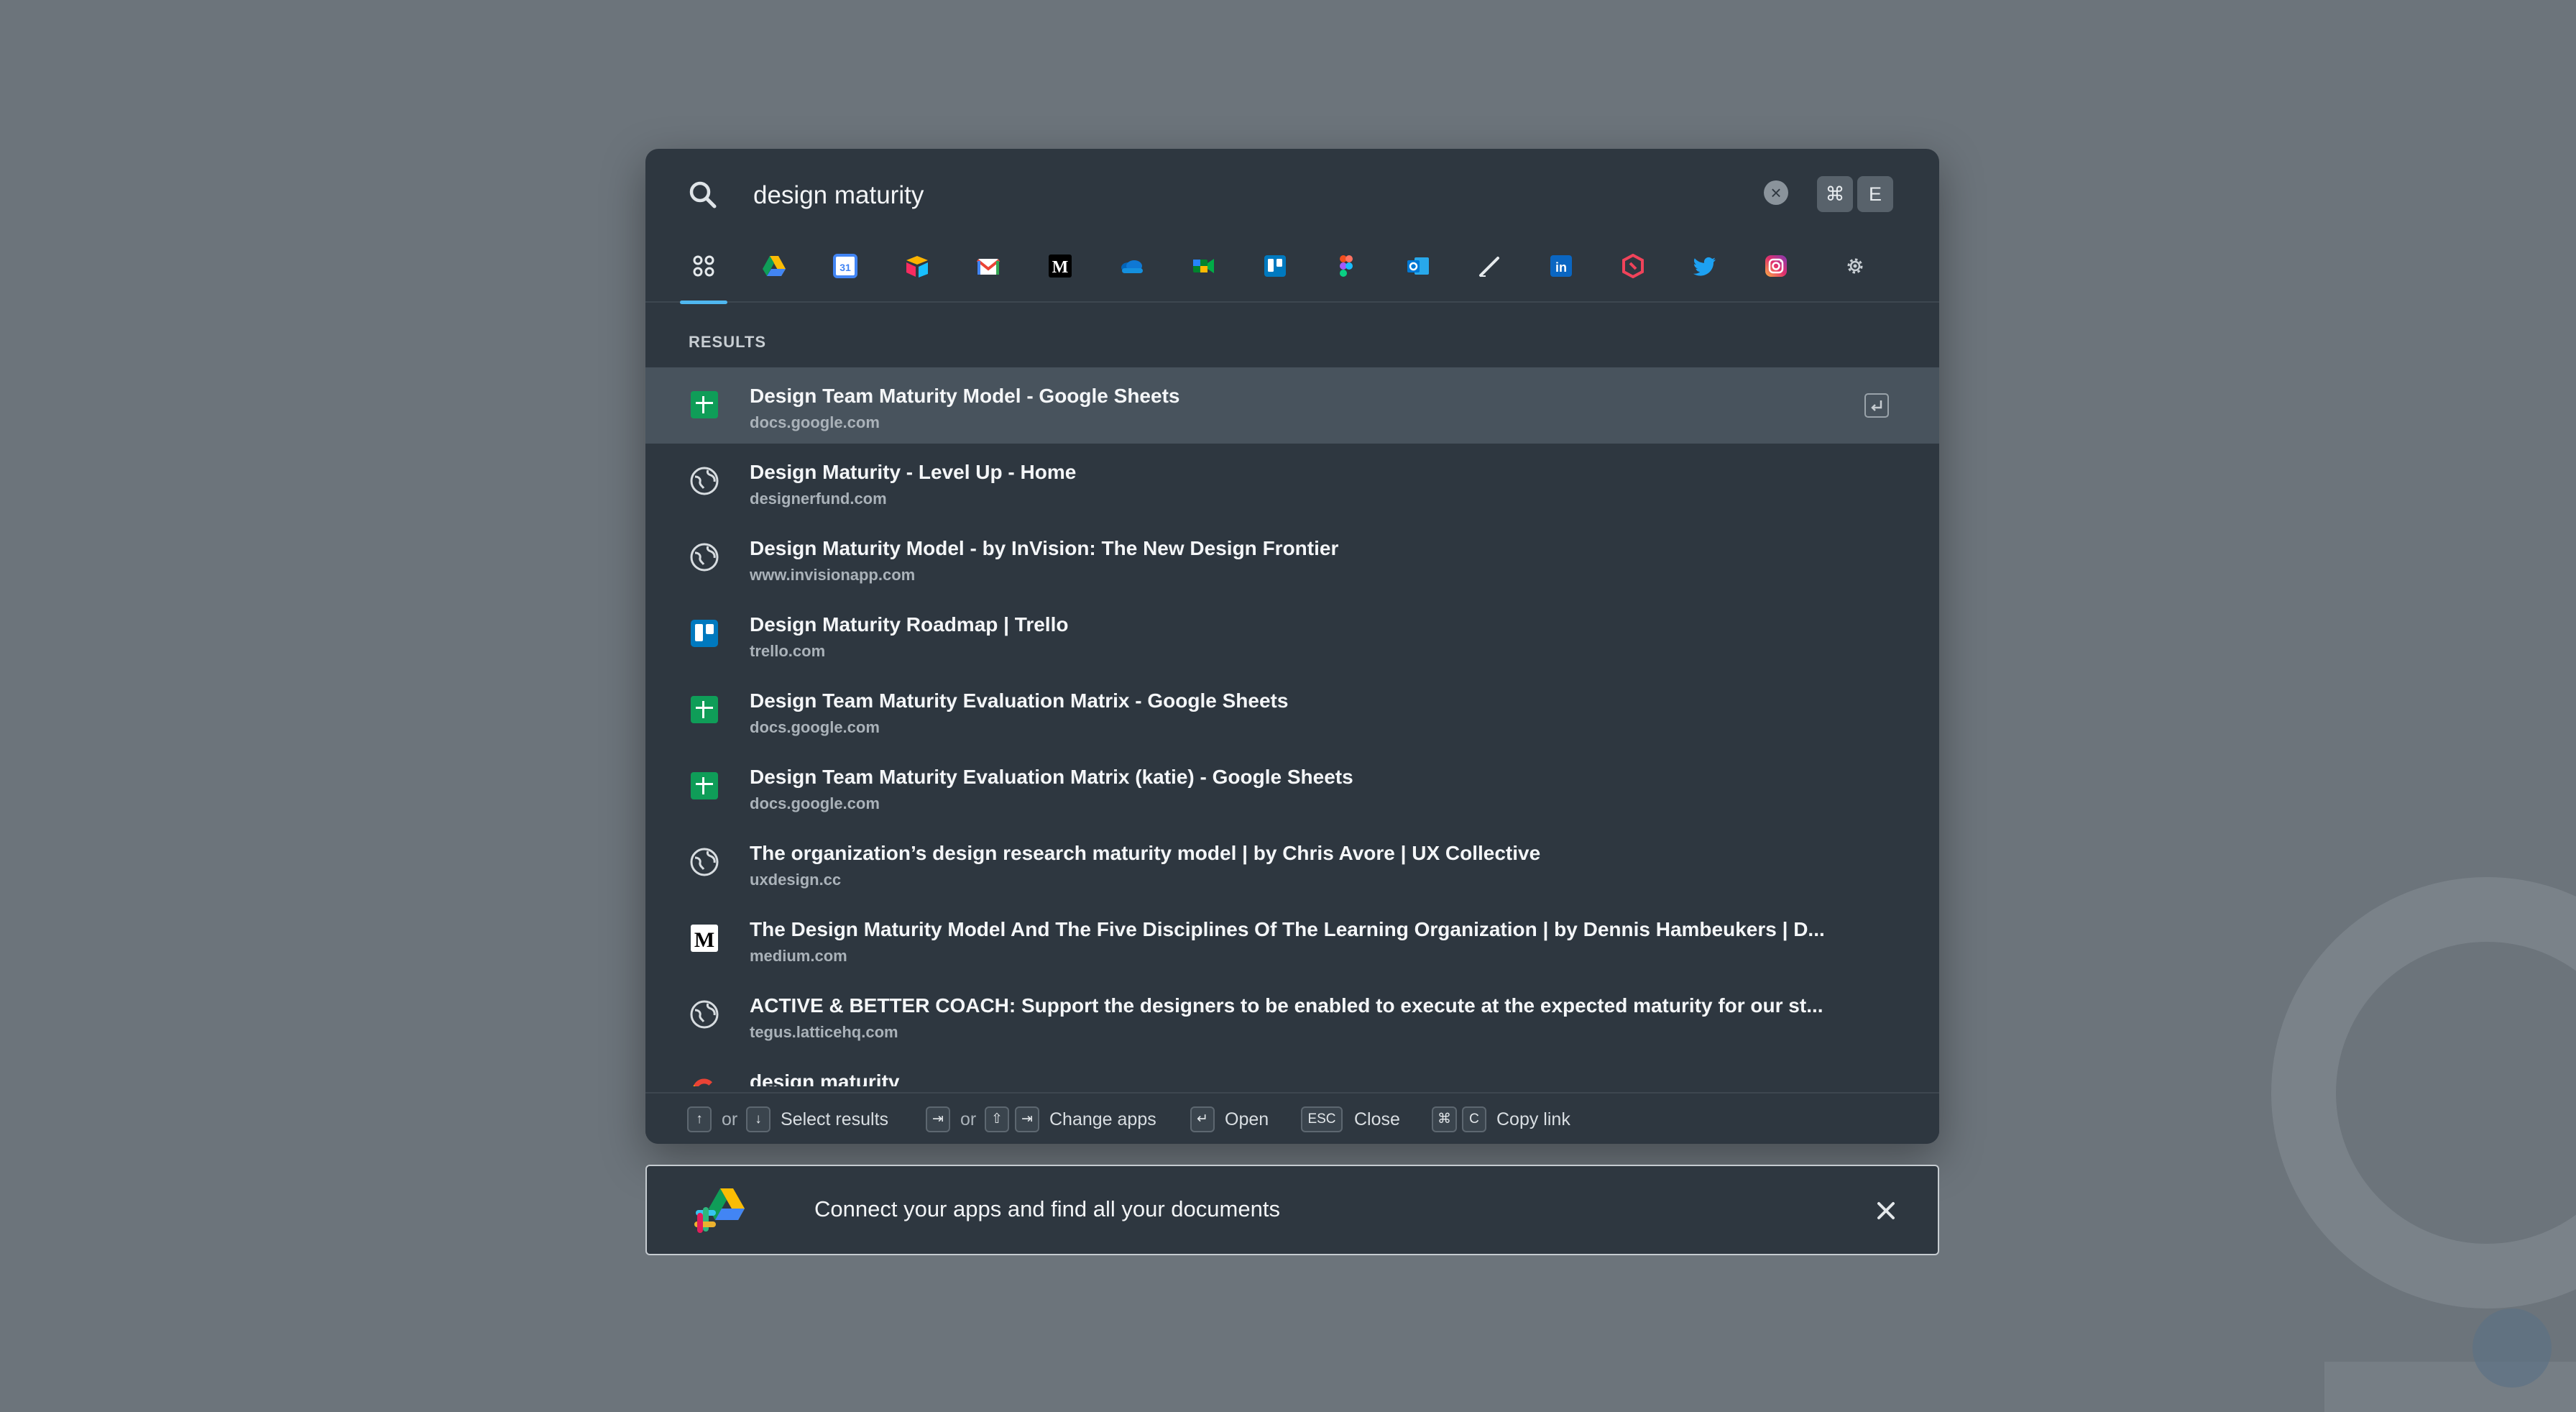 Image resolution: width=2576 pixels, height=1412 pixels. Describe the element at coordinates (788, 651) in the screenshot. I see `result-url: trello.com` at that location.